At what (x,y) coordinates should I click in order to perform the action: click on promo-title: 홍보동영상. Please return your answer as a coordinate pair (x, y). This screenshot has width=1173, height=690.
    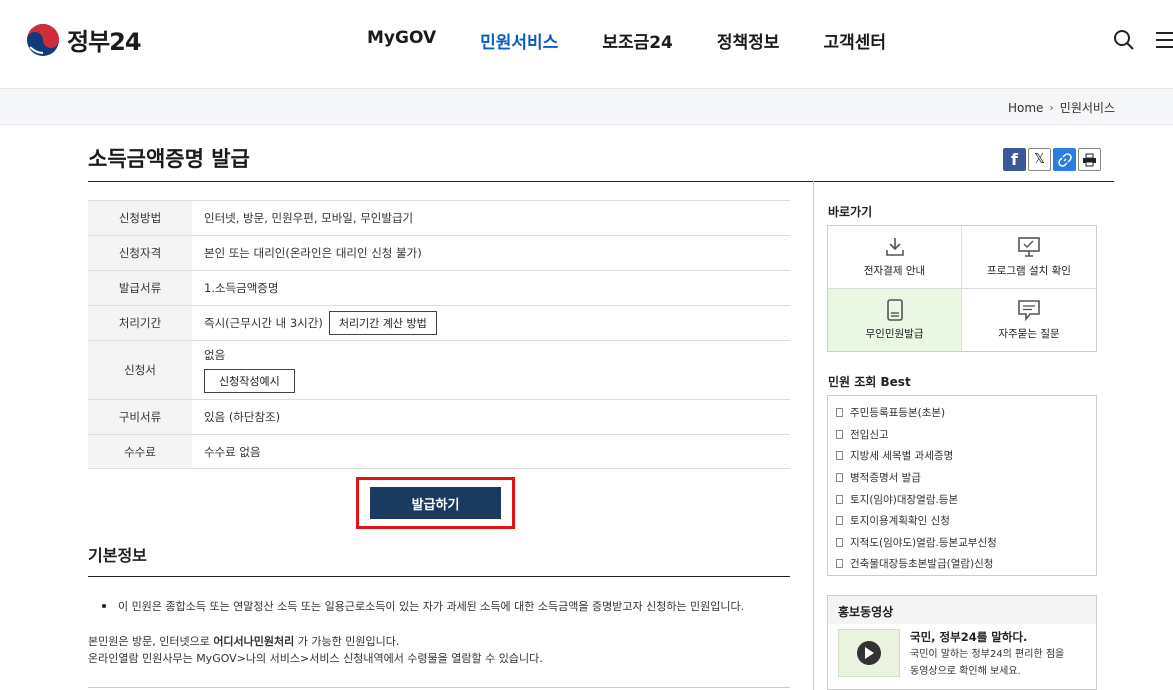
    Looking at the image, I should click on (962, 610).